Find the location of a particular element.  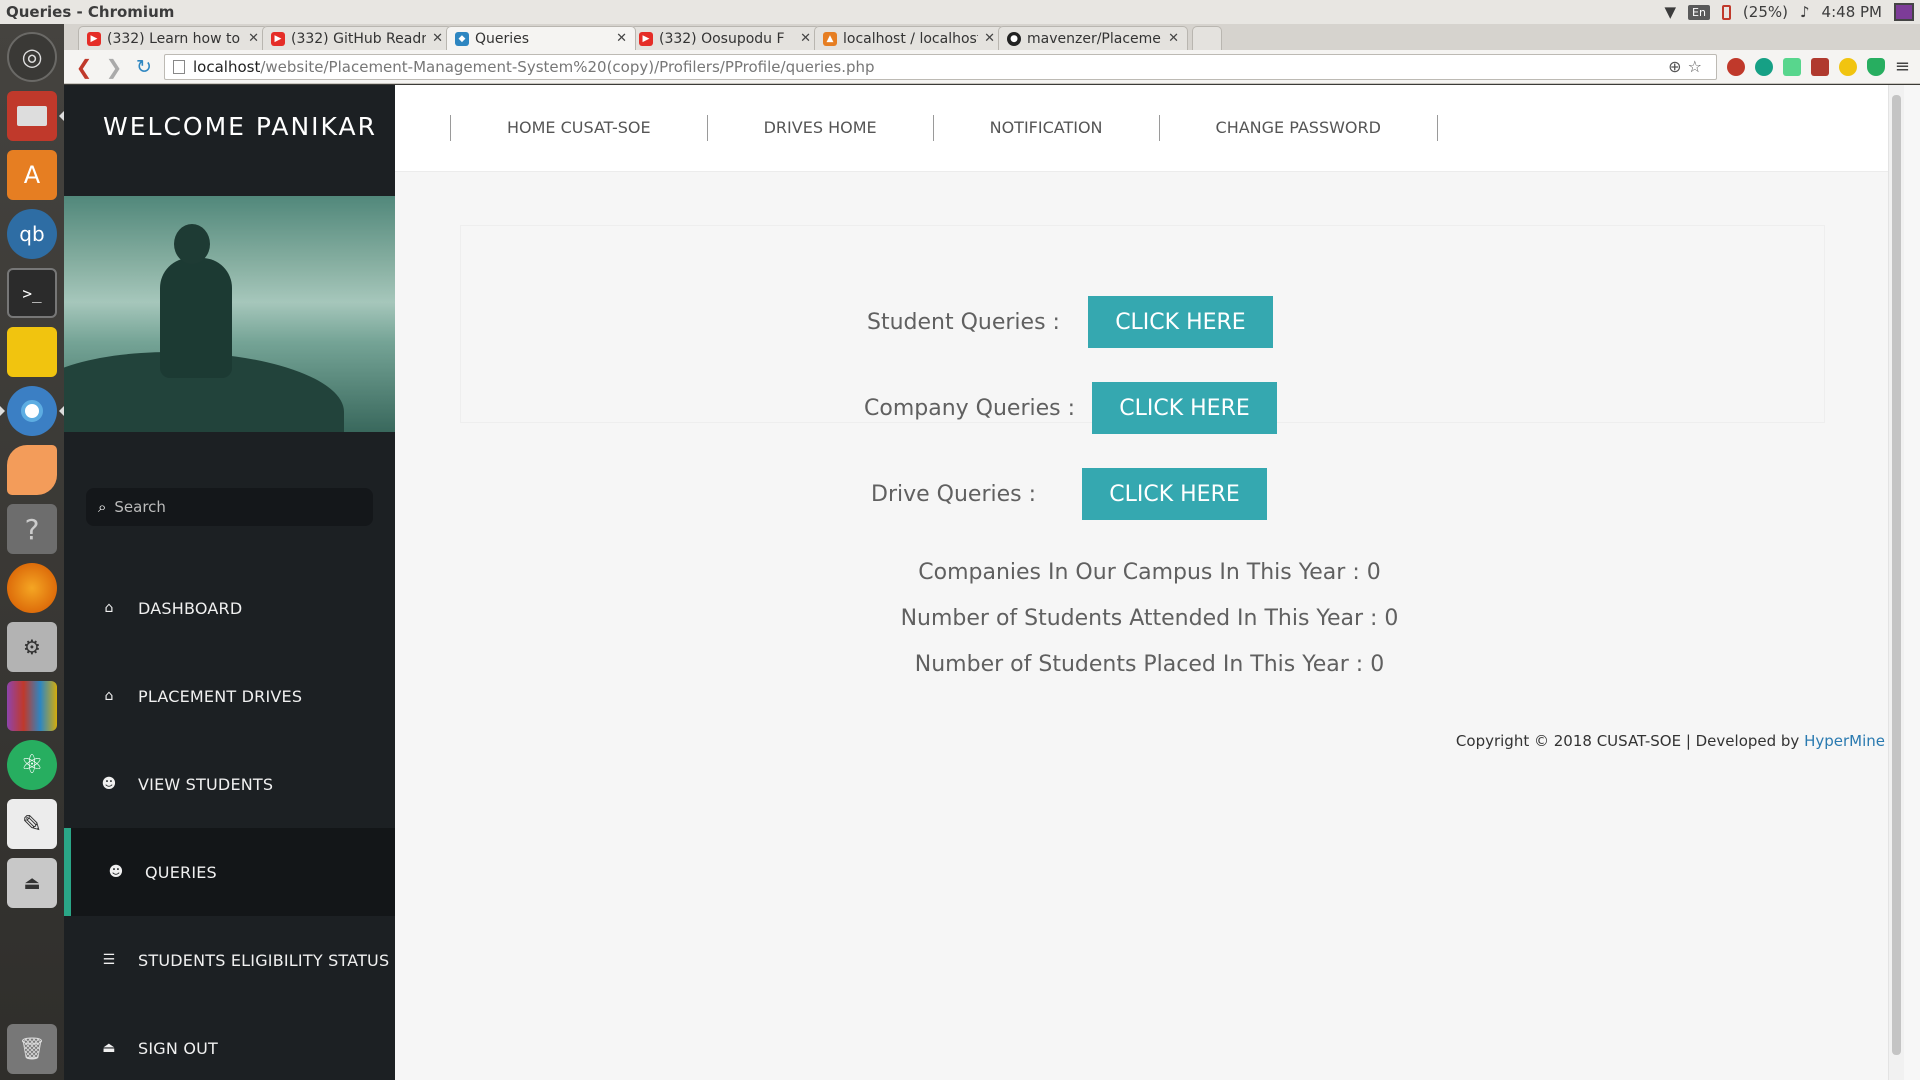

browser-tab-active: ◆ Queries ✕ is located at coordinates (541, 38).